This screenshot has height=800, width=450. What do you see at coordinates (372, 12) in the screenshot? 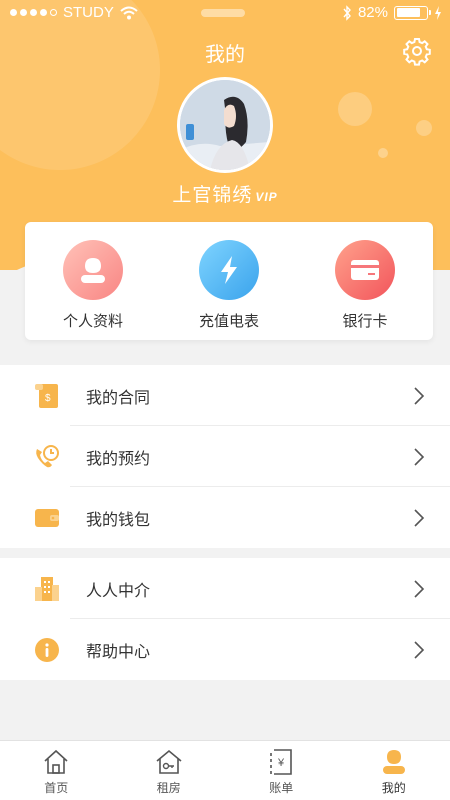
I see `battery-percent: 82%` at bounding box center [372, 12].